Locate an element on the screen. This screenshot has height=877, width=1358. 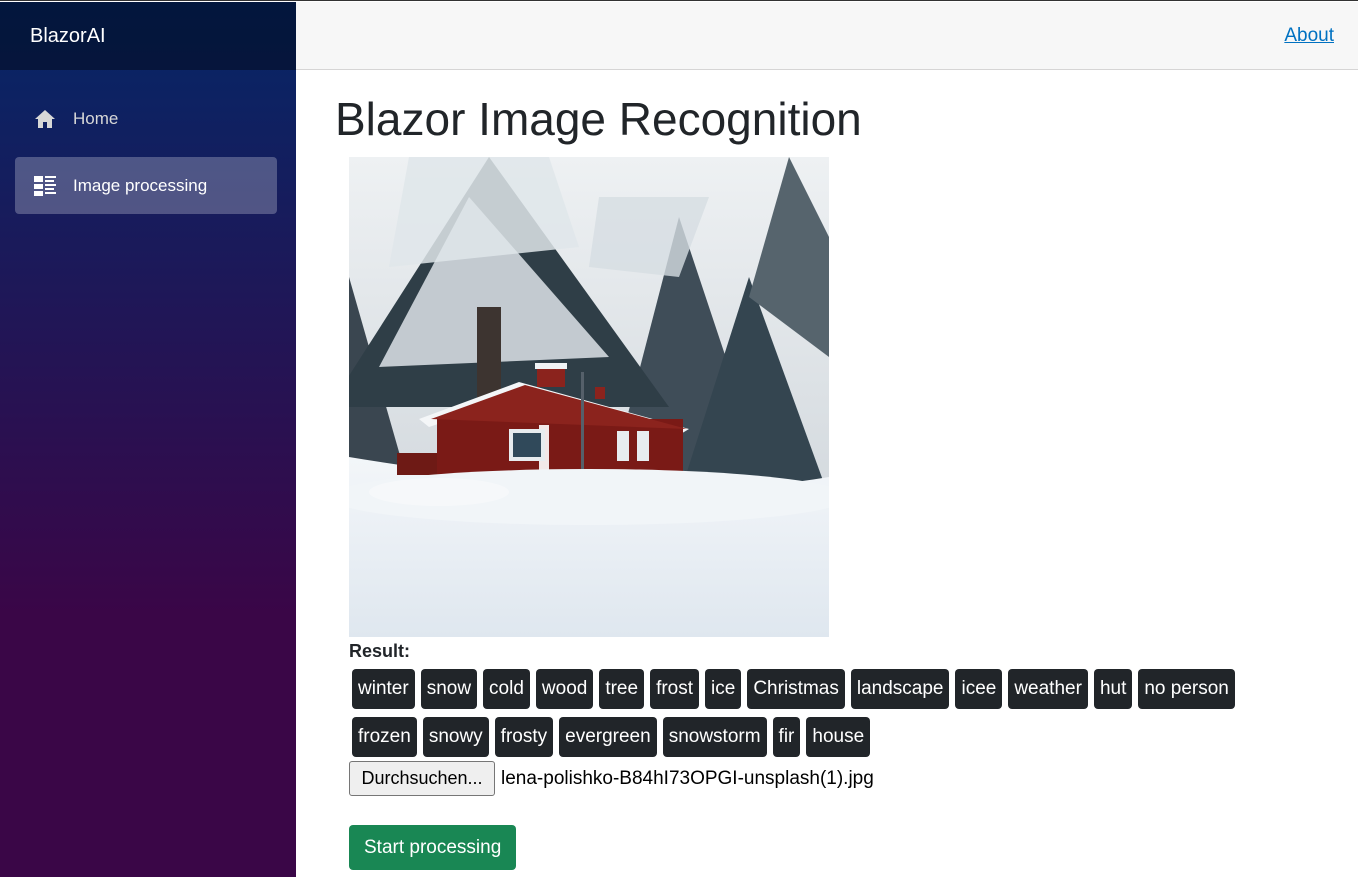
tag-badge: snowstorm is located at coordinates (714, 737).